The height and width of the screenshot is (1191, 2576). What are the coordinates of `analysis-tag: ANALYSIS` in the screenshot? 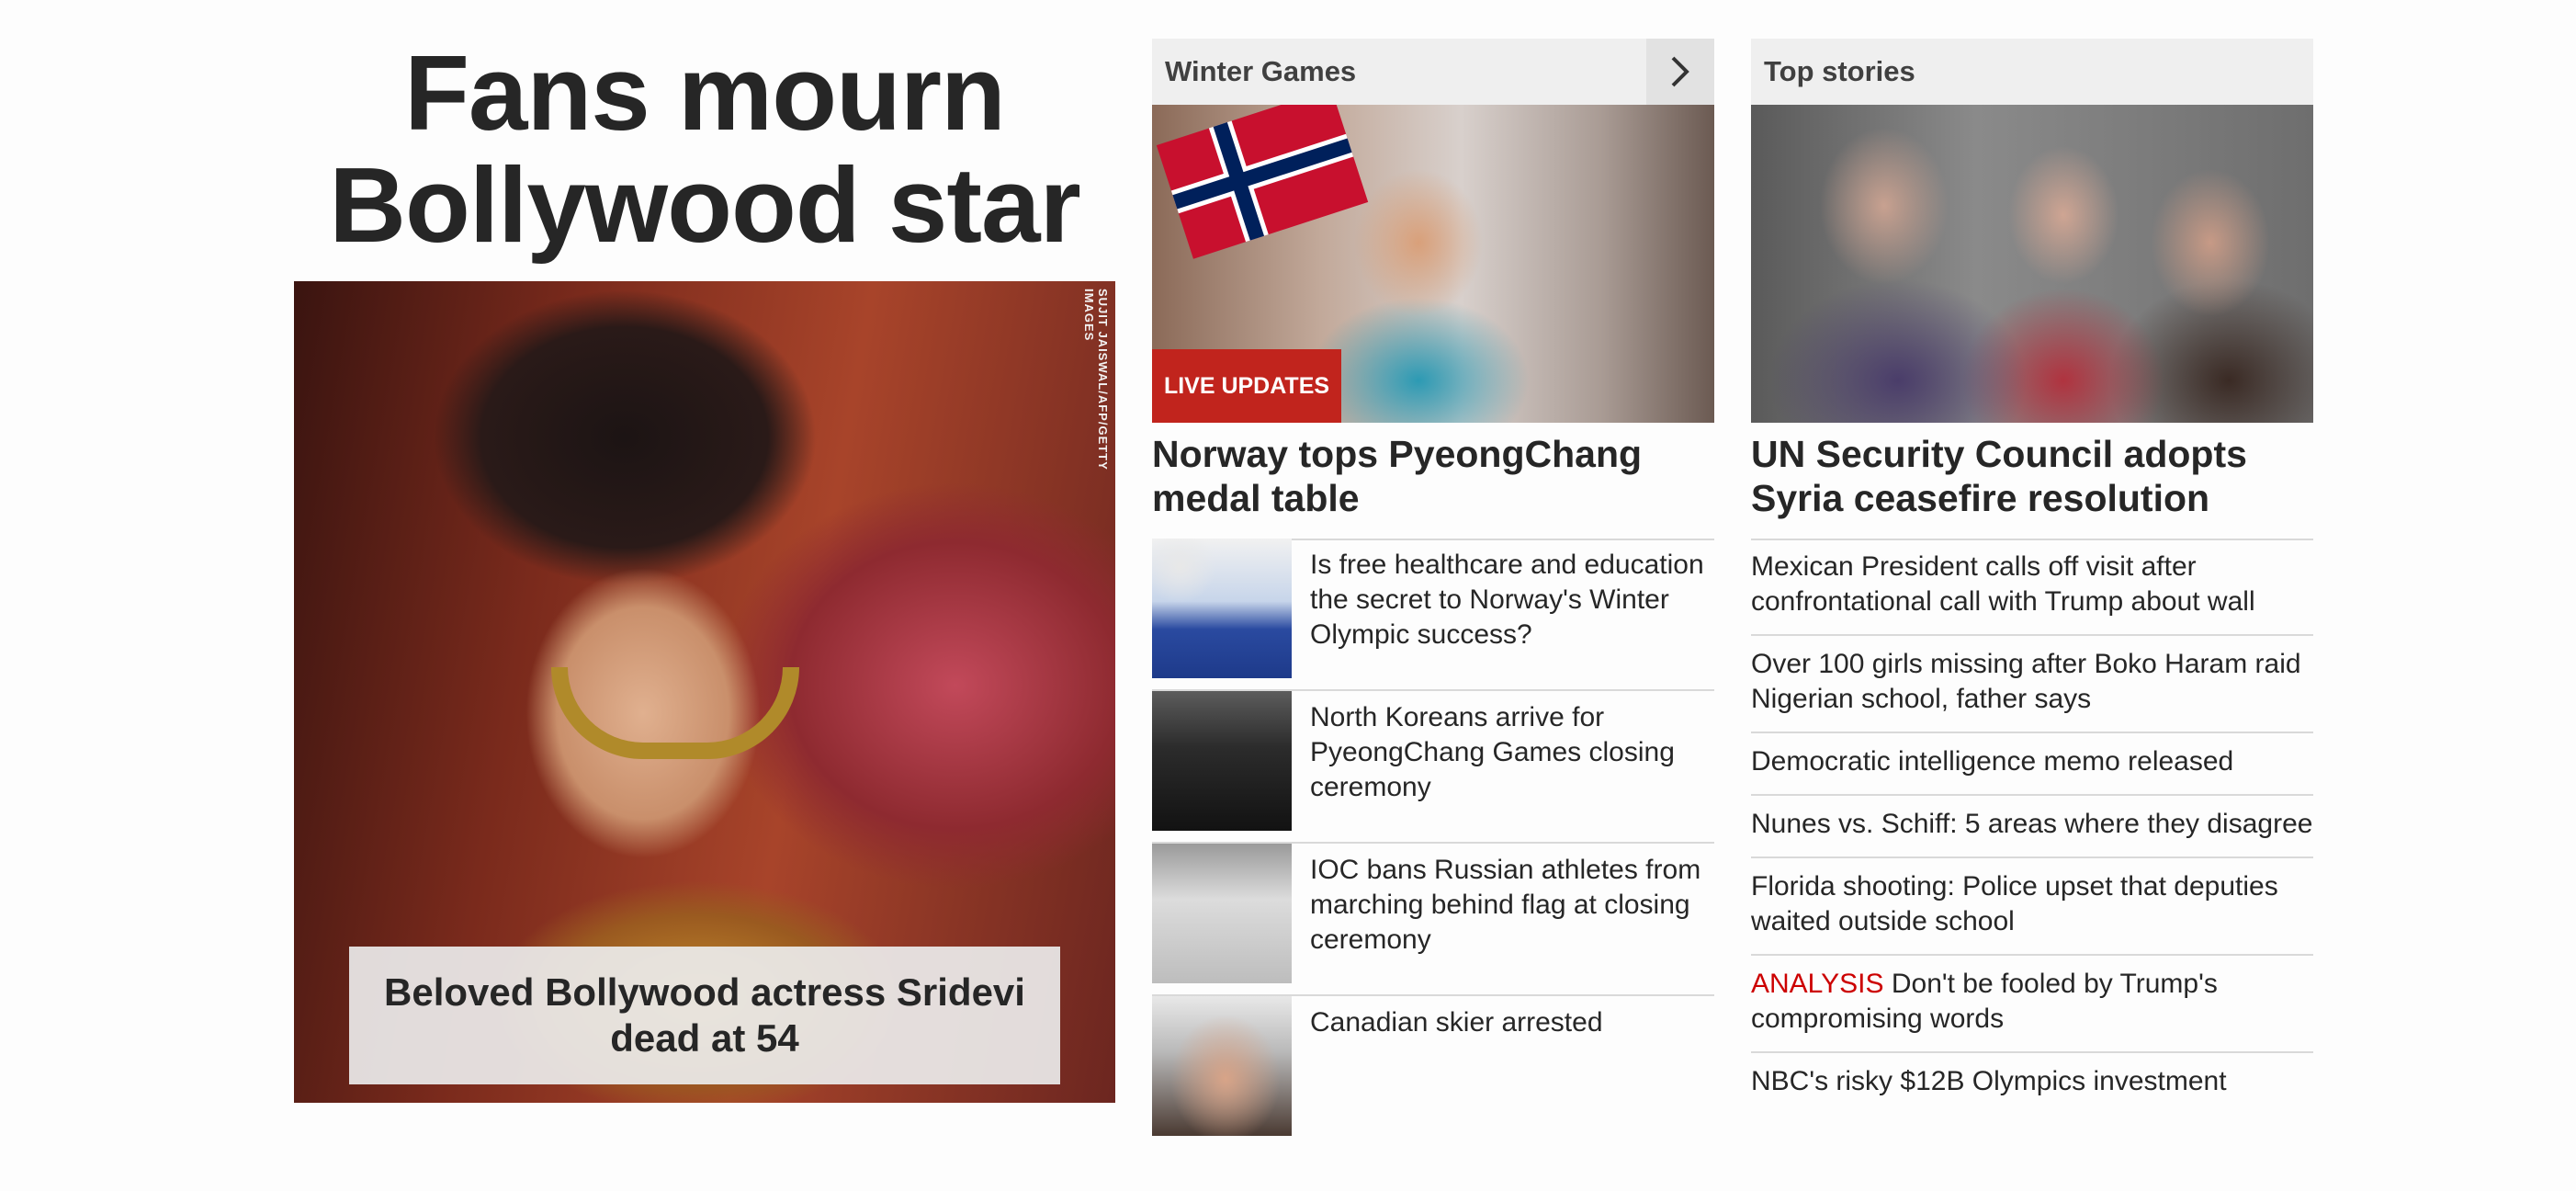 It's located at (1817, 984).